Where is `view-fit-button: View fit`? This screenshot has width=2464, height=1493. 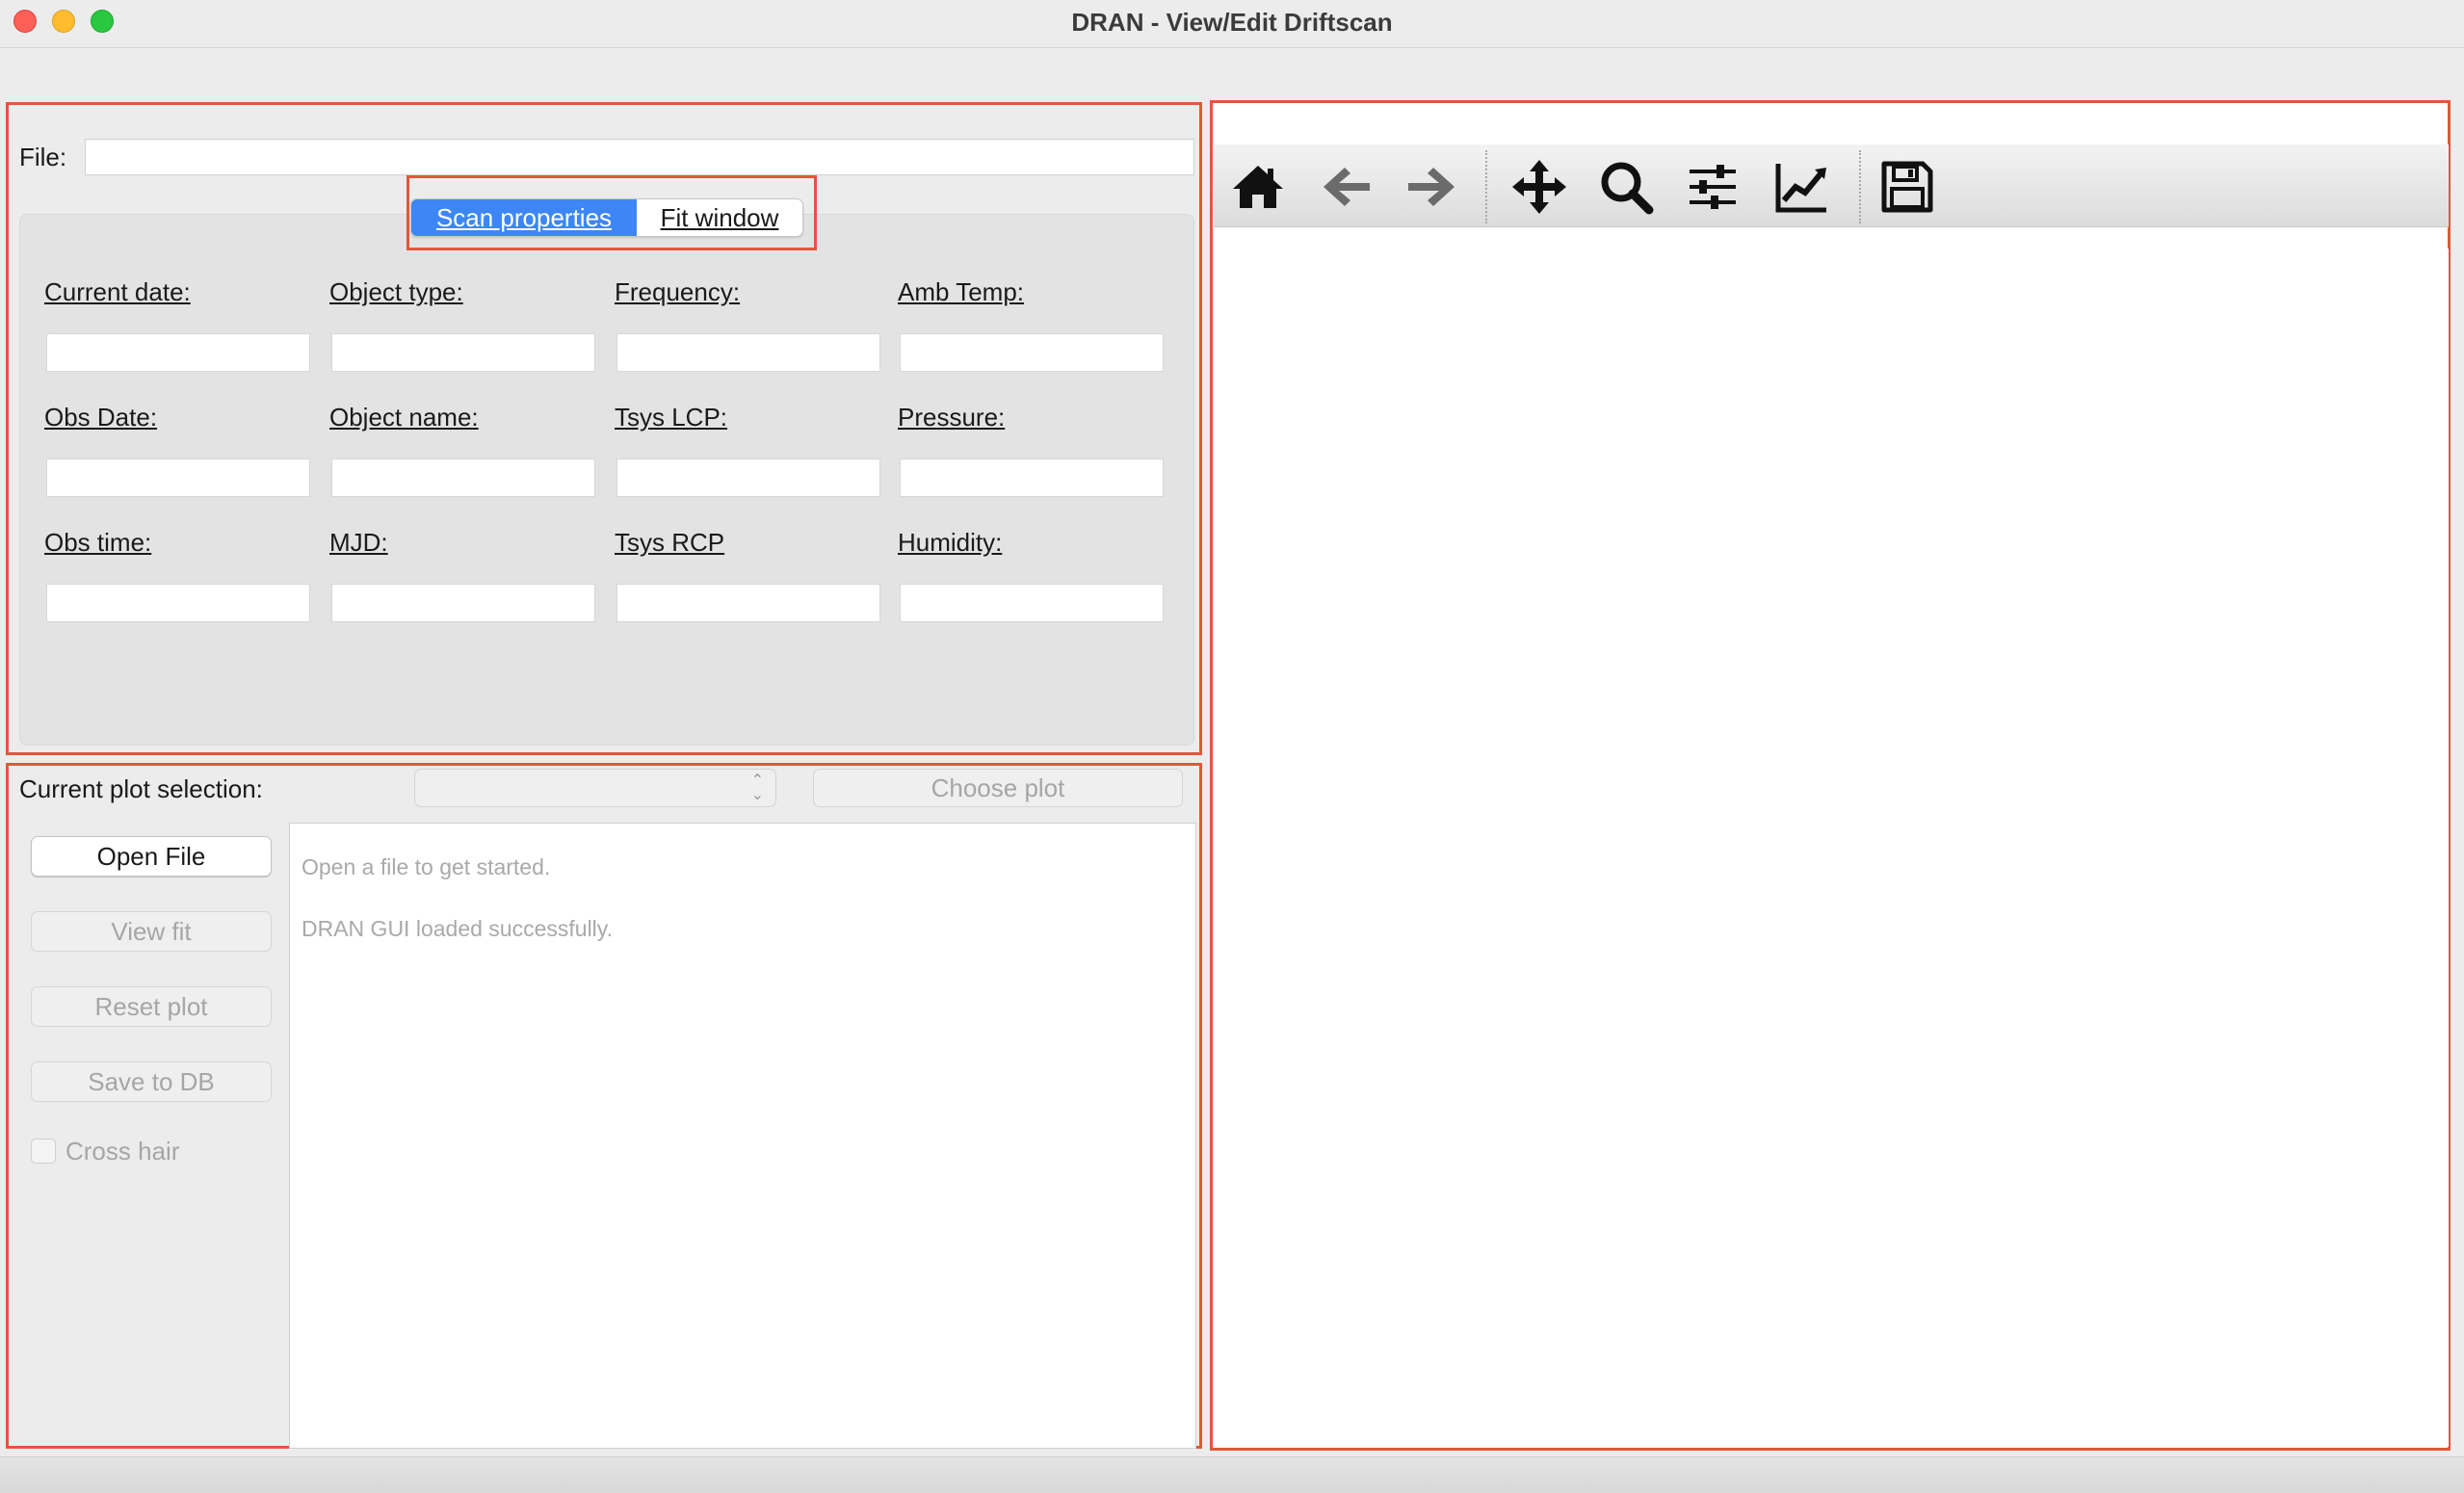 view-fit-button: View fit is located at coordinates (151, 932).